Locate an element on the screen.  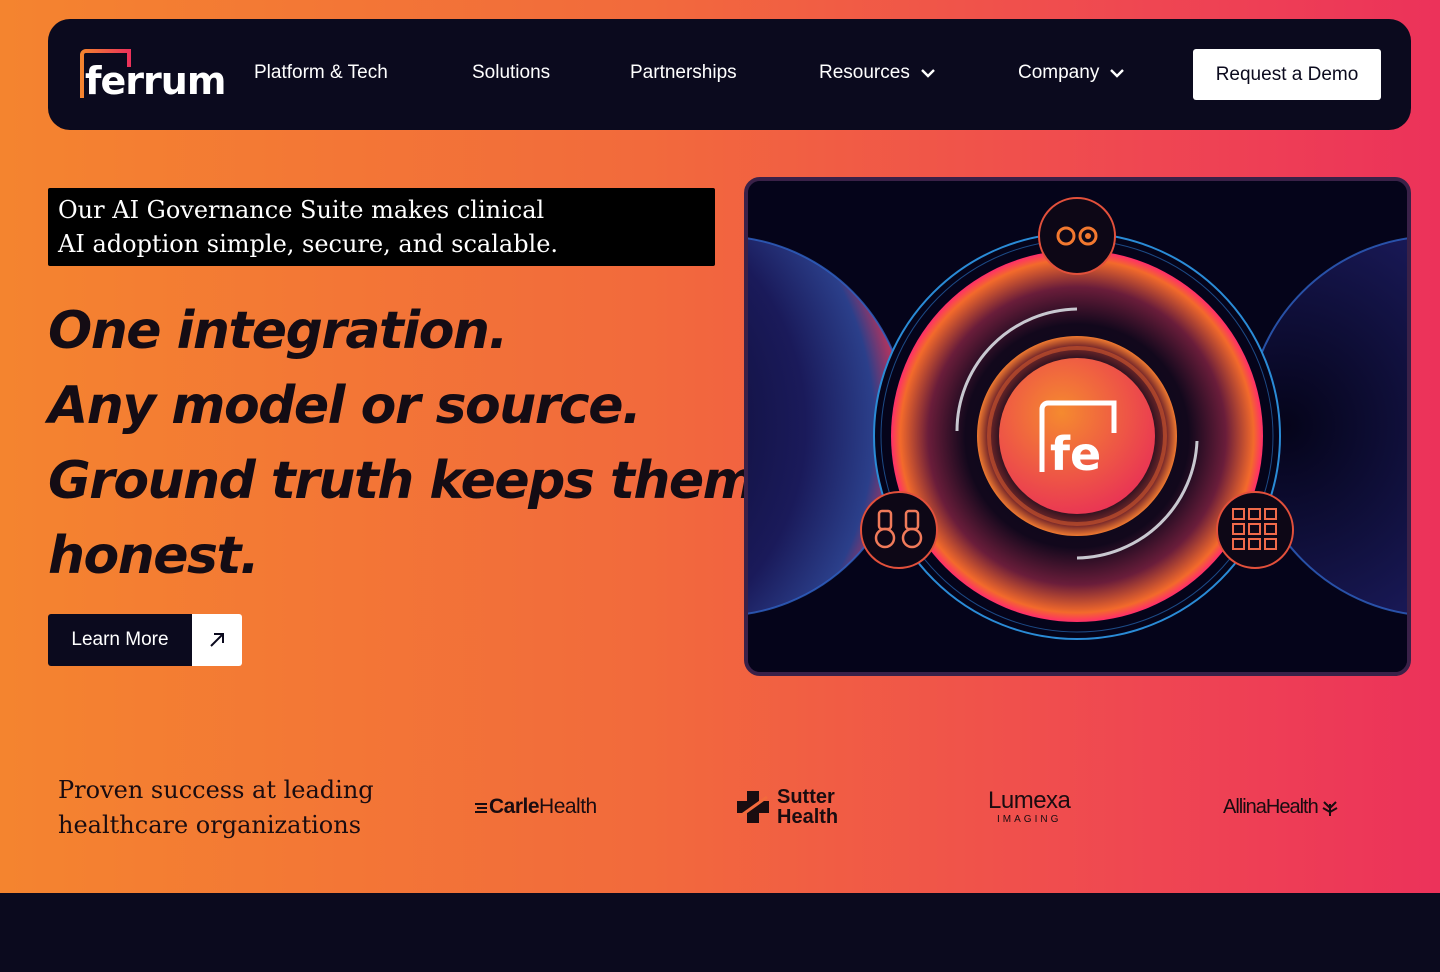
allina-health-logo: Allina Health is located at coordinates (1281, 807).